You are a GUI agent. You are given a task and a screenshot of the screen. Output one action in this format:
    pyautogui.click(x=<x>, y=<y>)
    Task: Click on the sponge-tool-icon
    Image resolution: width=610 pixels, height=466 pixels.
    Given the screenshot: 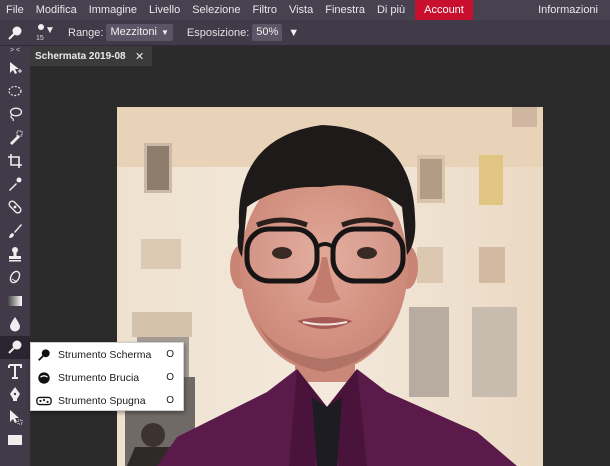 What is the action you would take?
    pyautogui.click(x=44, y=401)
    